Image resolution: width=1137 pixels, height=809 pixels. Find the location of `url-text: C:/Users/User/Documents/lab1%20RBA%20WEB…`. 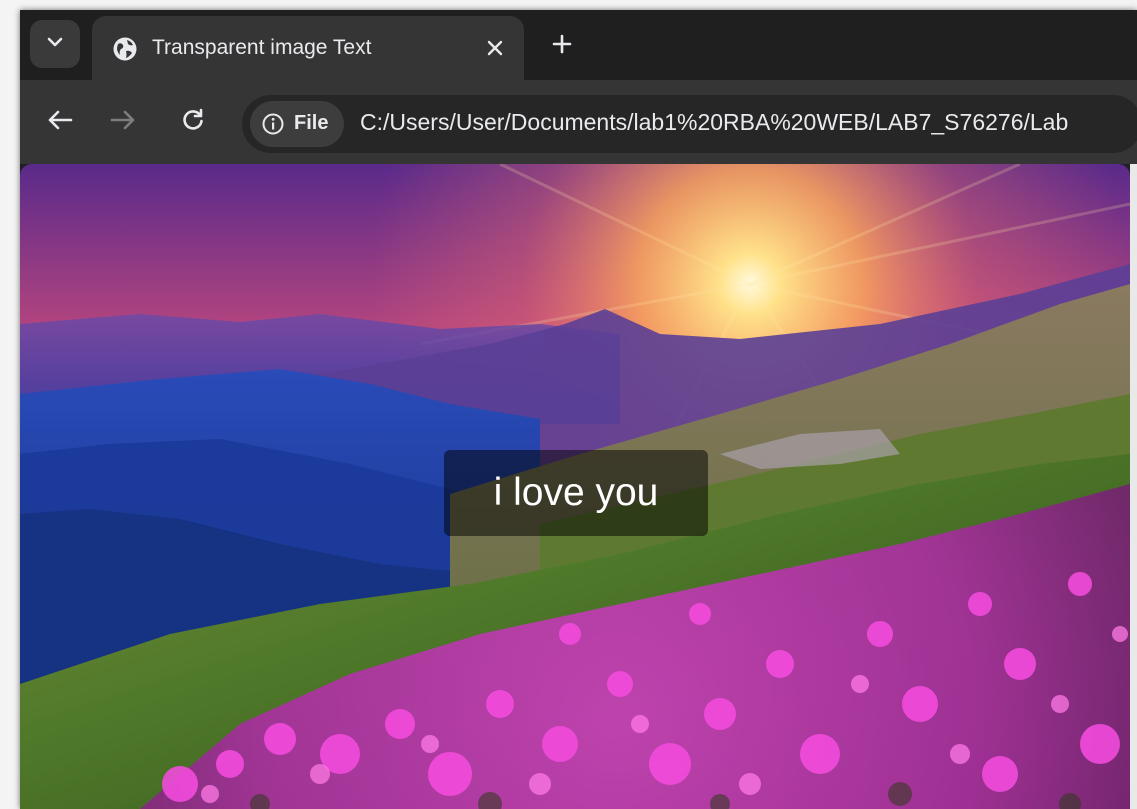

url-text: C:/Users/User/Documents/lab1%20RBA%20WEB… is located at coordinates (714, 122).